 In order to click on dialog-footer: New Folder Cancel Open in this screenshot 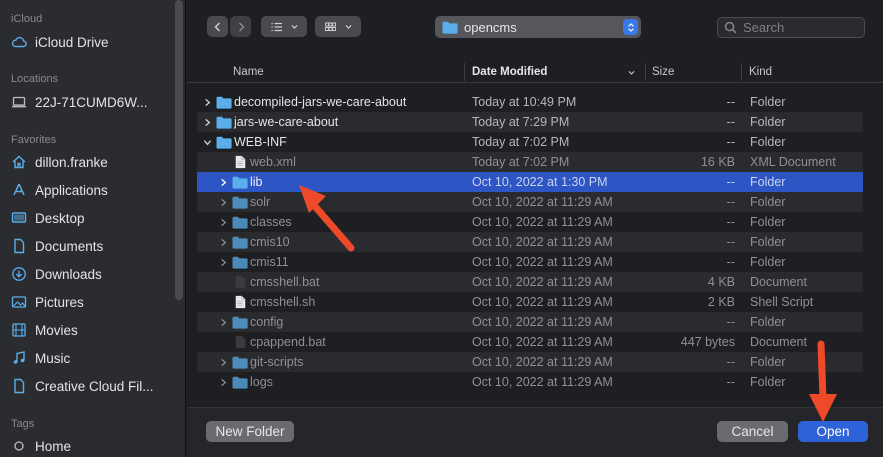, I will do `click(535, 432)`.